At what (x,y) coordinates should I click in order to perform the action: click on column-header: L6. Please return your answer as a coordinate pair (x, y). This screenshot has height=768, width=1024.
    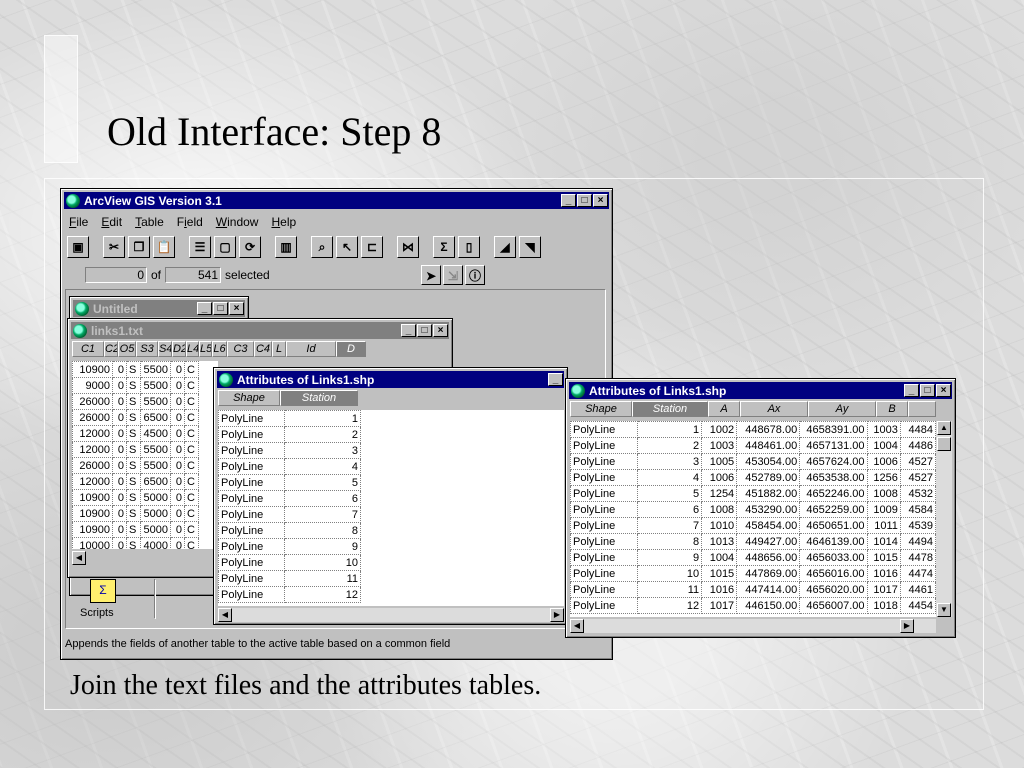
    Looking at the image, I should click on (219, 349).